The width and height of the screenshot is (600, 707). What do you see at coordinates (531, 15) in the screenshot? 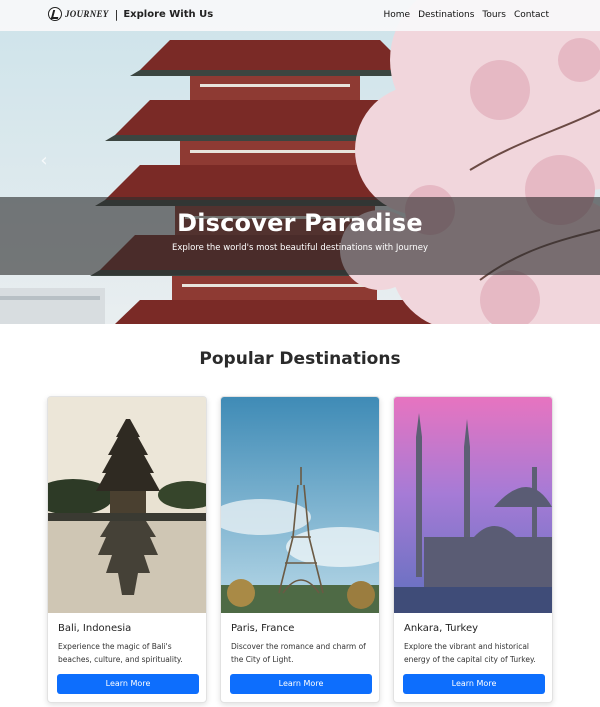
I see `nav-link-contact: Contact` at bounding box center [531, 15].